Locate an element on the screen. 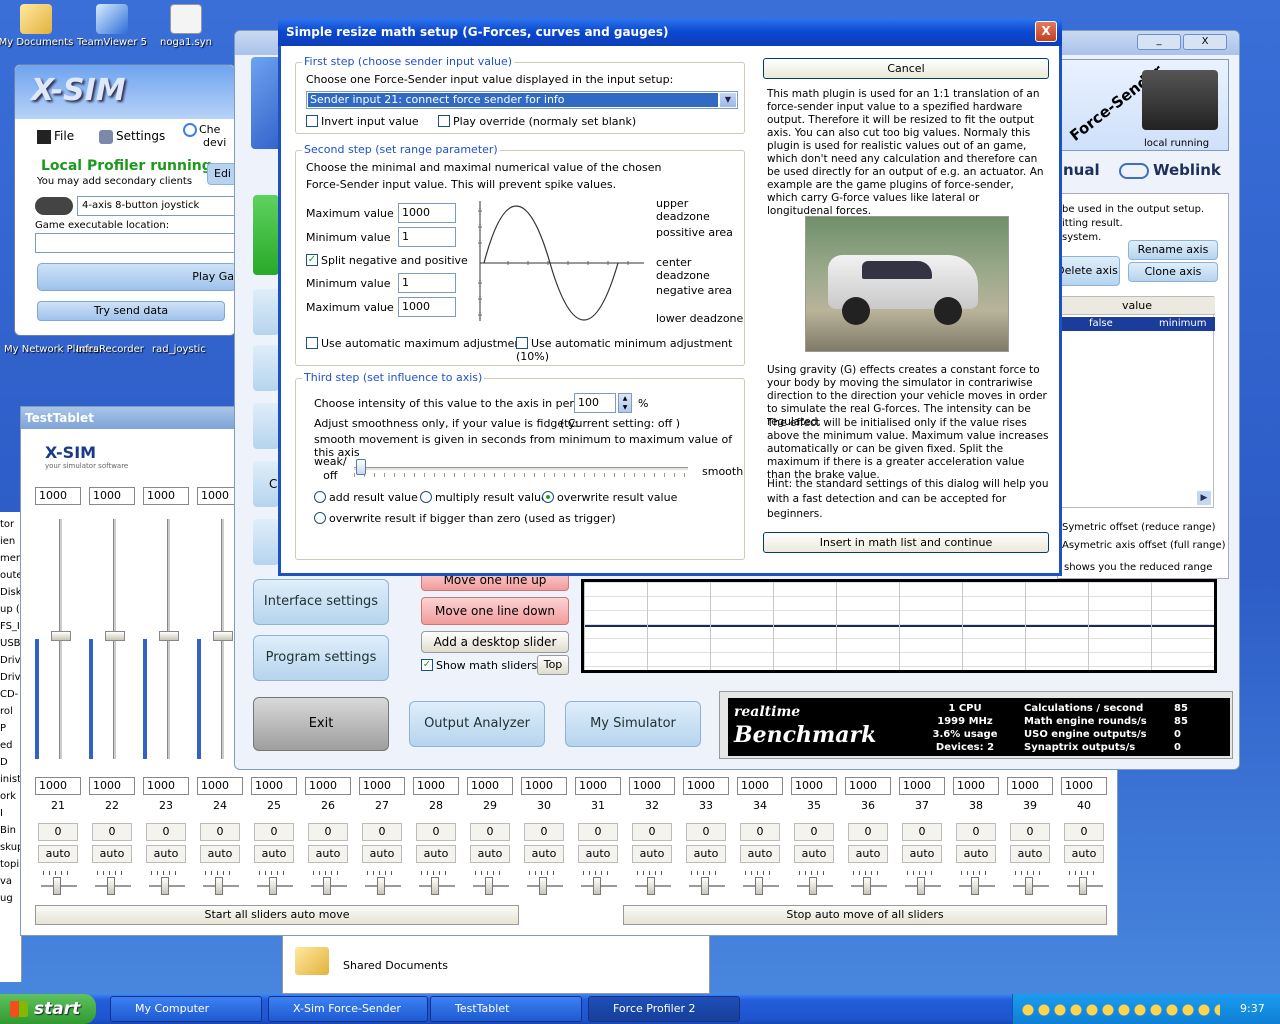  program-settings-button: Program settings is located at coordinates (321, 658).